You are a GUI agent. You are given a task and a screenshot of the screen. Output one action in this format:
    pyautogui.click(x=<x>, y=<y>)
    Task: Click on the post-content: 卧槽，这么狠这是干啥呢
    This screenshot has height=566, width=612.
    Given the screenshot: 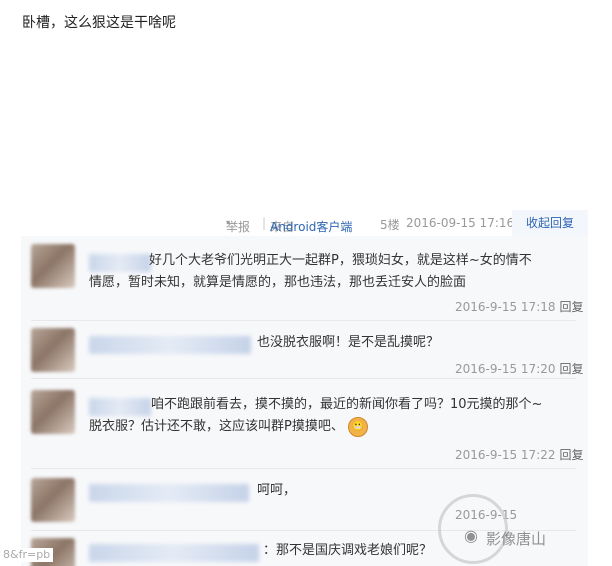 What is the action you would take?
    pyautogui.click(x=99, y=23)
    